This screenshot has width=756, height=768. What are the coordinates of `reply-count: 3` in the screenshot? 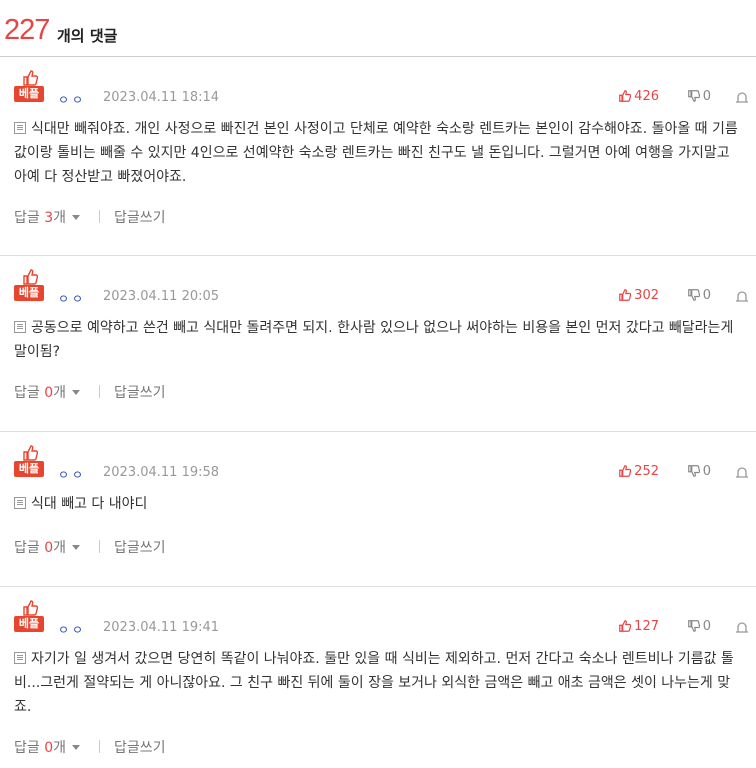 It's located at (49, 218).